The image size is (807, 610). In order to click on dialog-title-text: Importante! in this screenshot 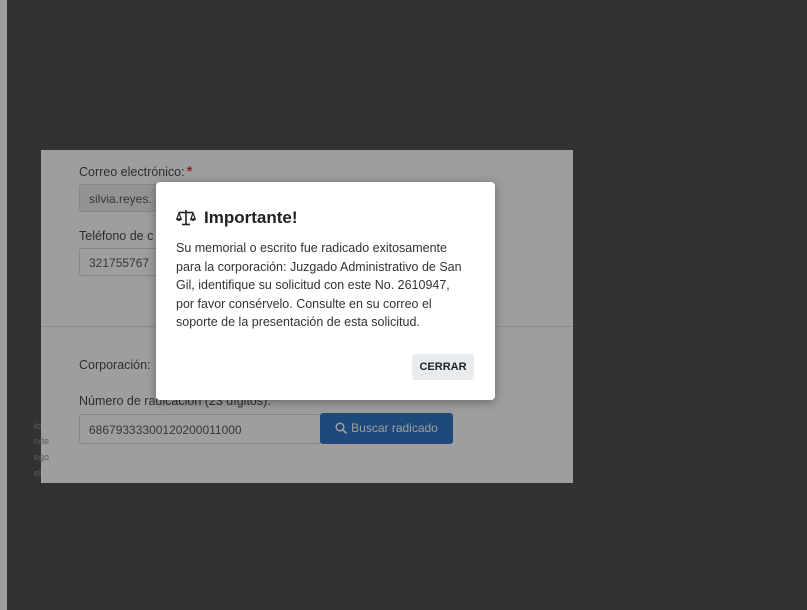, I will do `click(251, 217)`.